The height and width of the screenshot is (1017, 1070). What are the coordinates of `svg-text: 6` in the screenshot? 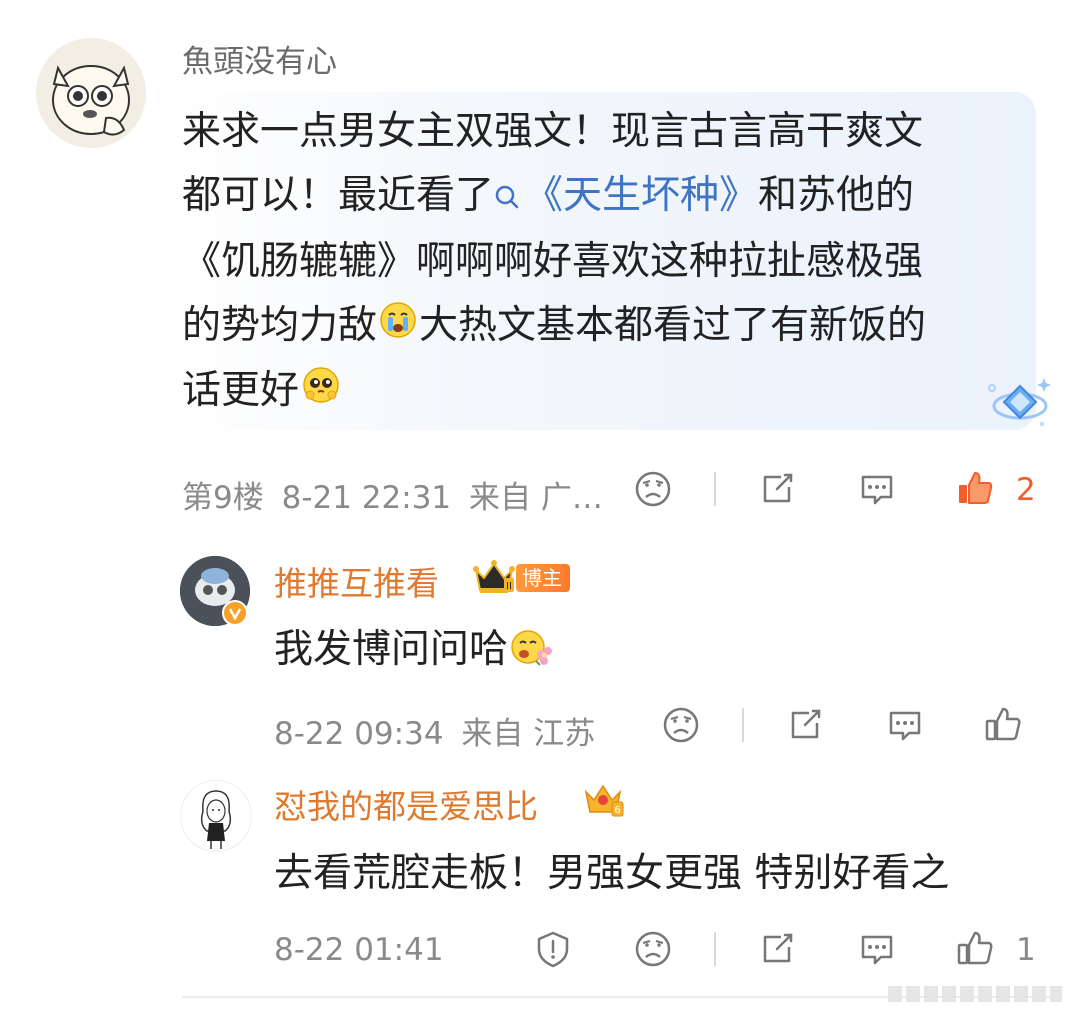 It's located at (617, 810).